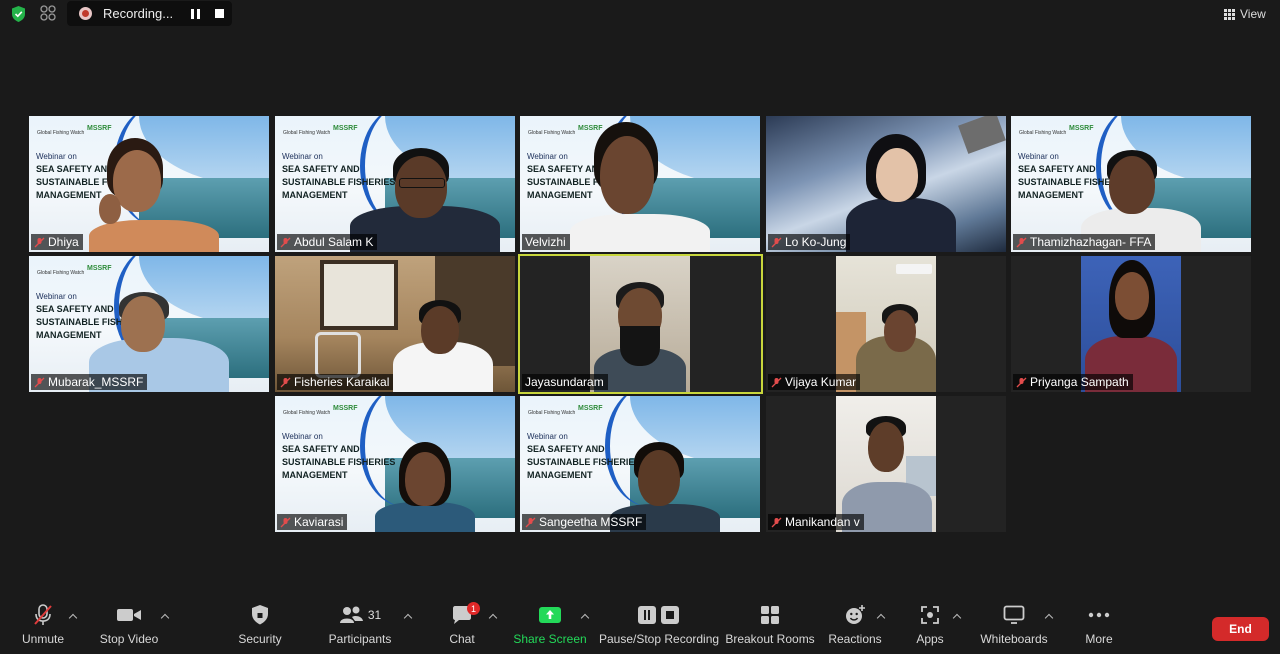 Image resolution: width=1280 pixels, height=654 pixels. I want to click on security-label: Security, so click(260, 639).